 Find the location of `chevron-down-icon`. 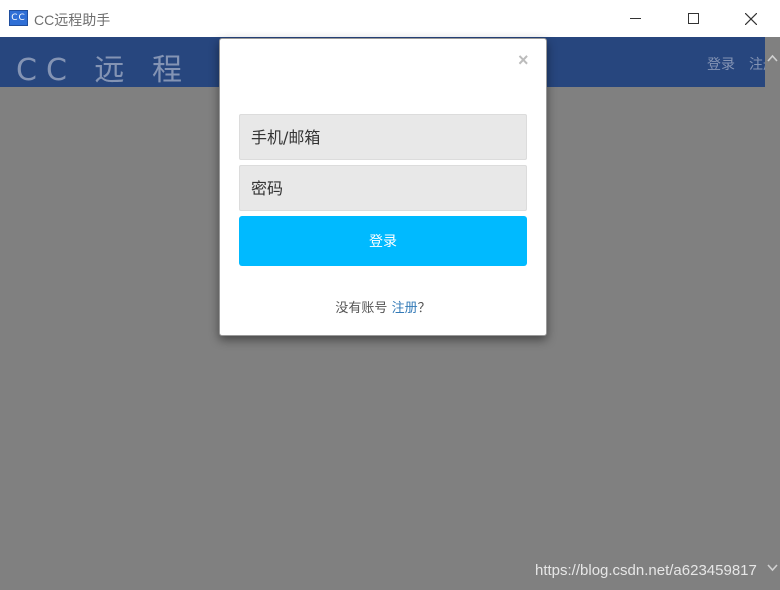

chevron-down-icon is located at coordinates (772, 568).